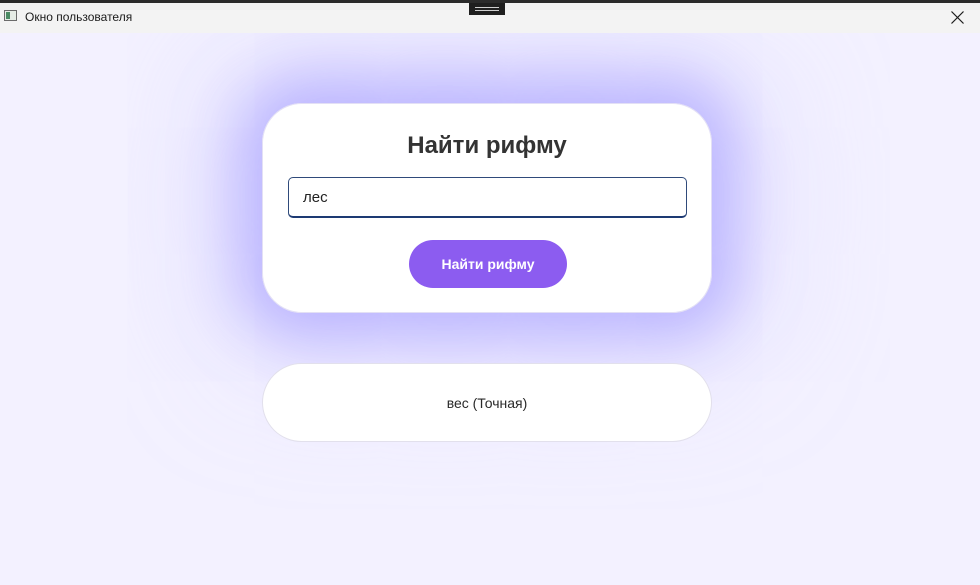  What do you see at coordinates (10, 15) in the screenshot?
I see `app-window-icon` at bounding box center [10, 15].